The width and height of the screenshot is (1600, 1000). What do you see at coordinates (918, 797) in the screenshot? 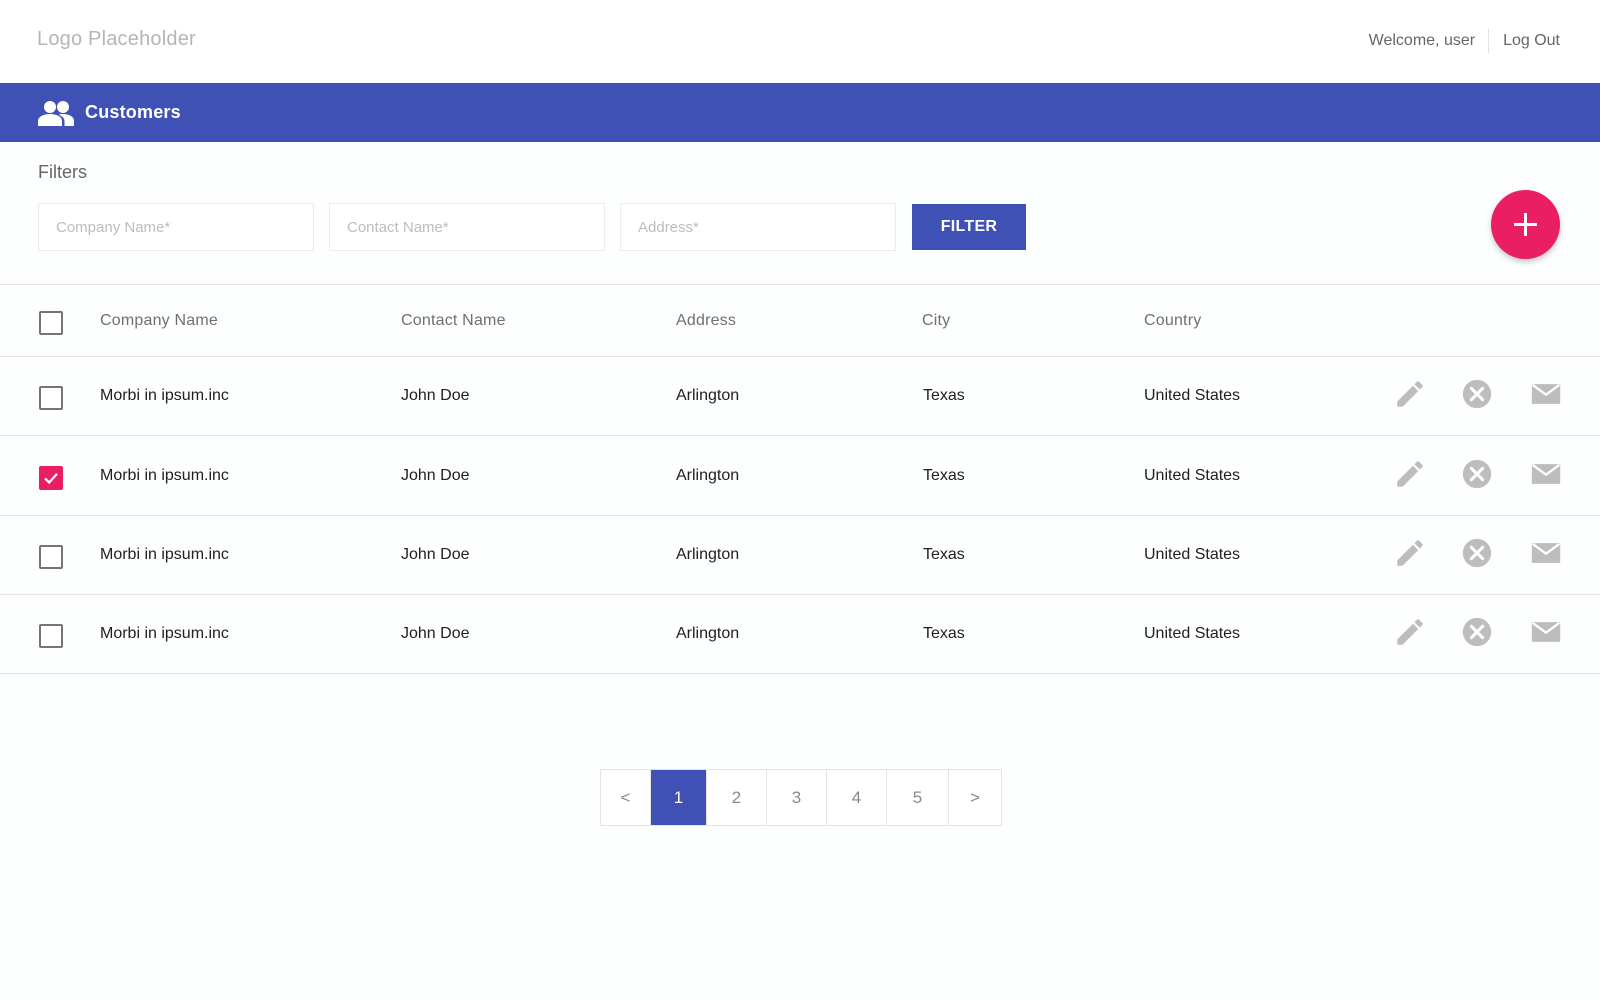
I see `page-5-button: 5` at bounding box center [918, 797].